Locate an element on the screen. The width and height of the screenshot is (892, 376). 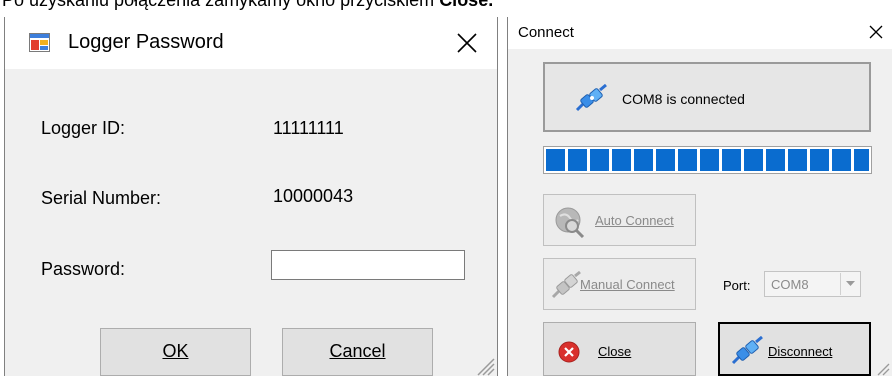
manual-connect-label: Manual Connect is located at coordinates (627, 284).